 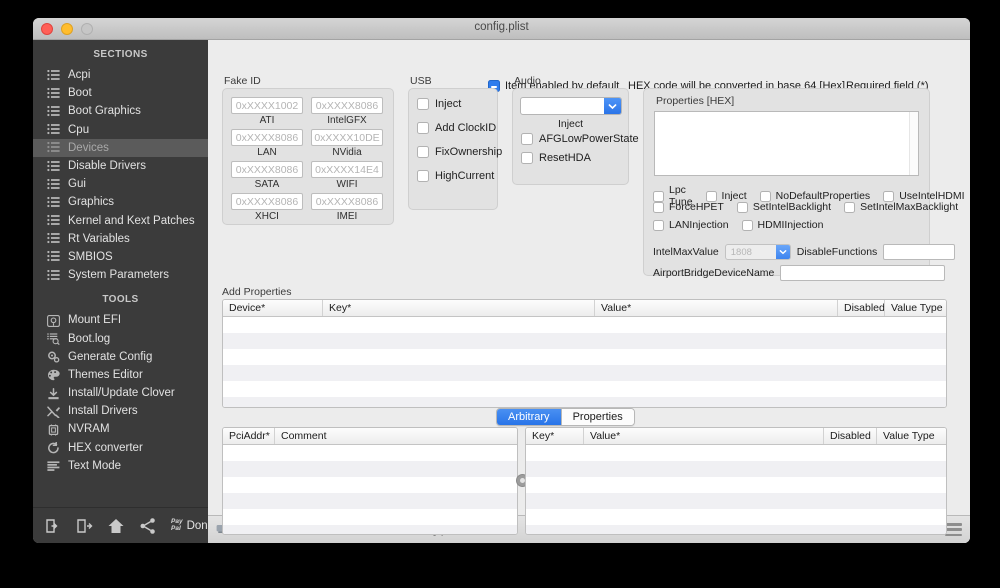 I want to click on properties-checkbox-setintelbacklight: SetIntelBacklight, so click(x=783, y=207).